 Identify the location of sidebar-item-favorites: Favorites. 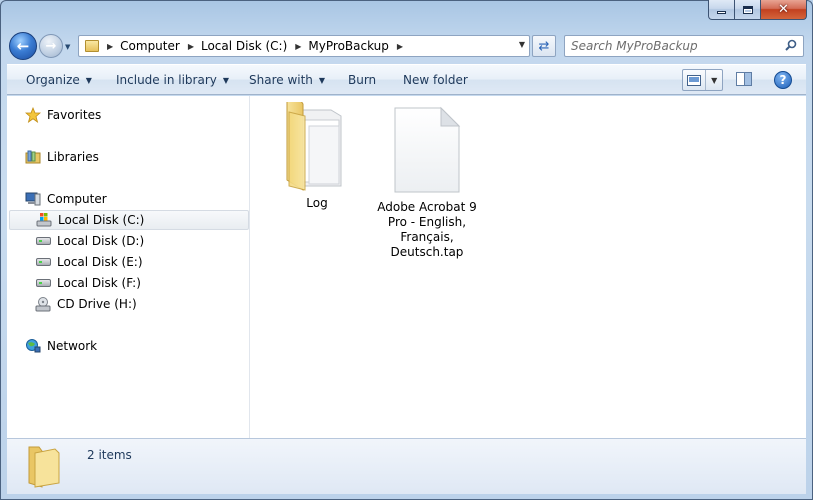
(135, 115).